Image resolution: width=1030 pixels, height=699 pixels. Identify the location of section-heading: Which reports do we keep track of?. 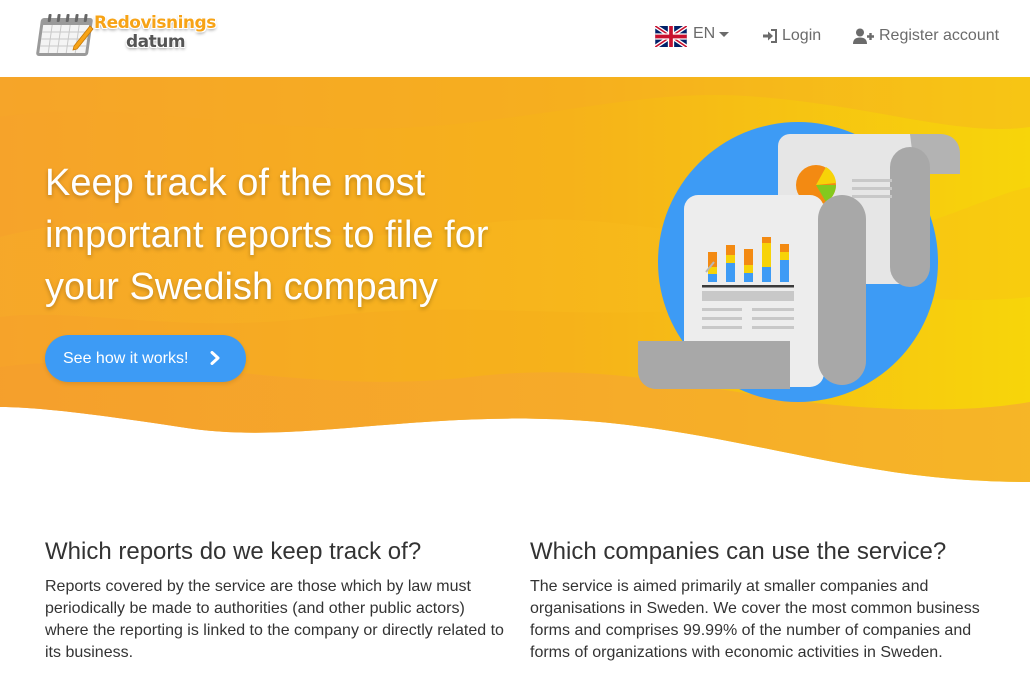
(233, 551).